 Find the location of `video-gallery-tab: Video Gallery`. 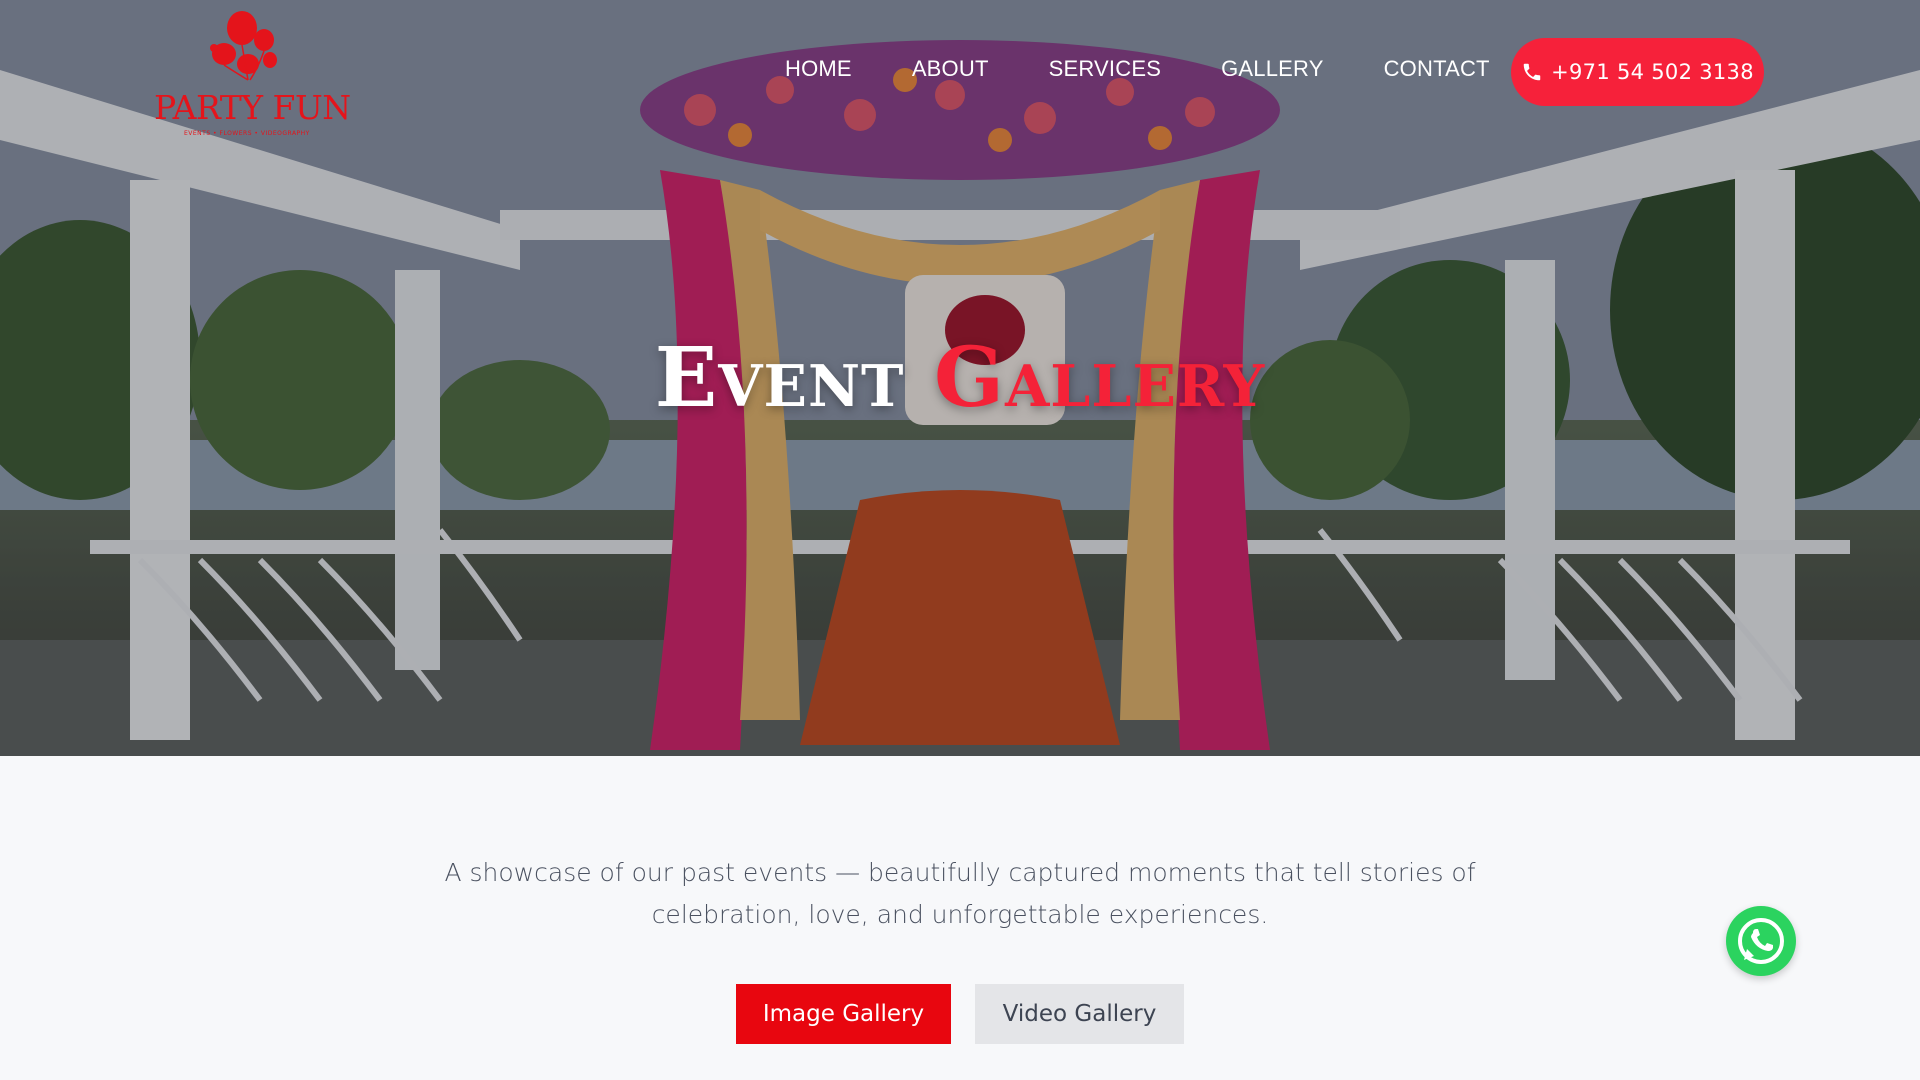

video-gallery-tab: Video Gallery is located at coordinates (1079, 1014).